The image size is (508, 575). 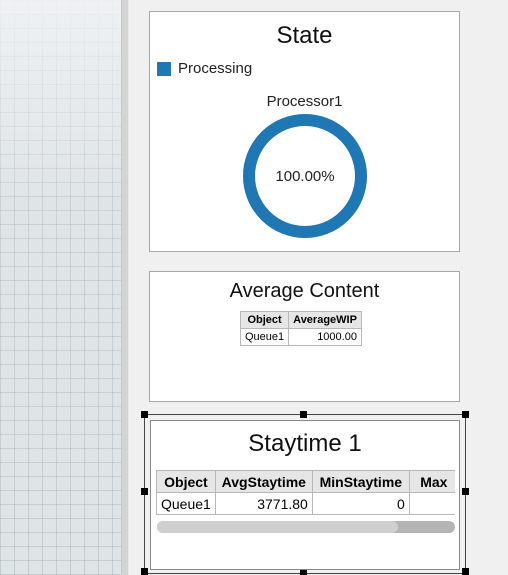 I want to click on average-content-table: Object AverageWIP Queue1 1000.00, so click(x=300, y=328).